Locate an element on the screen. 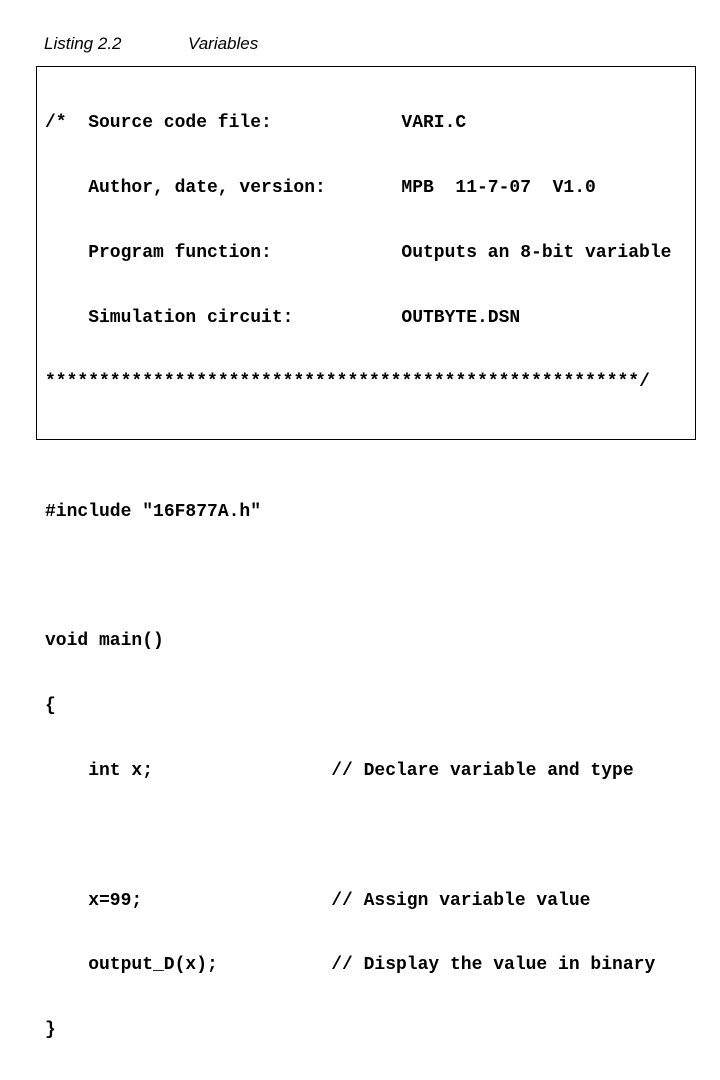  include-directive: #include "16F877A.h" is located at coordinates (153, 511).